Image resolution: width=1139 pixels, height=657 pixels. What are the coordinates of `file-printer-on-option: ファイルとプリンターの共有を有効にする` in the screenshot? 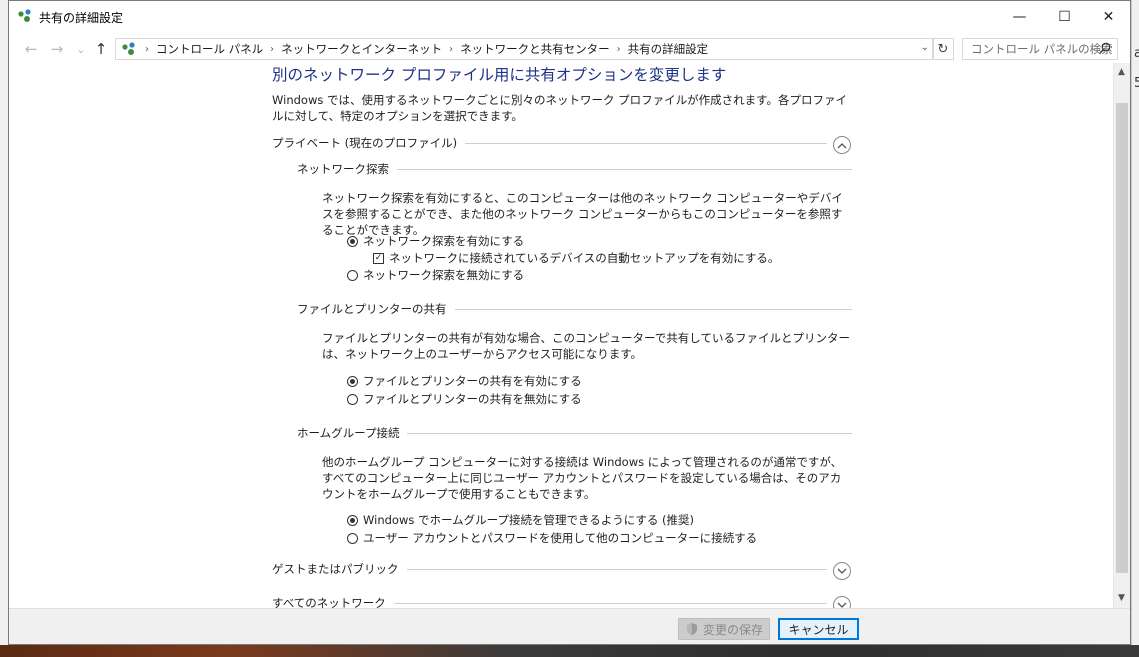 It's located at (464, 381).